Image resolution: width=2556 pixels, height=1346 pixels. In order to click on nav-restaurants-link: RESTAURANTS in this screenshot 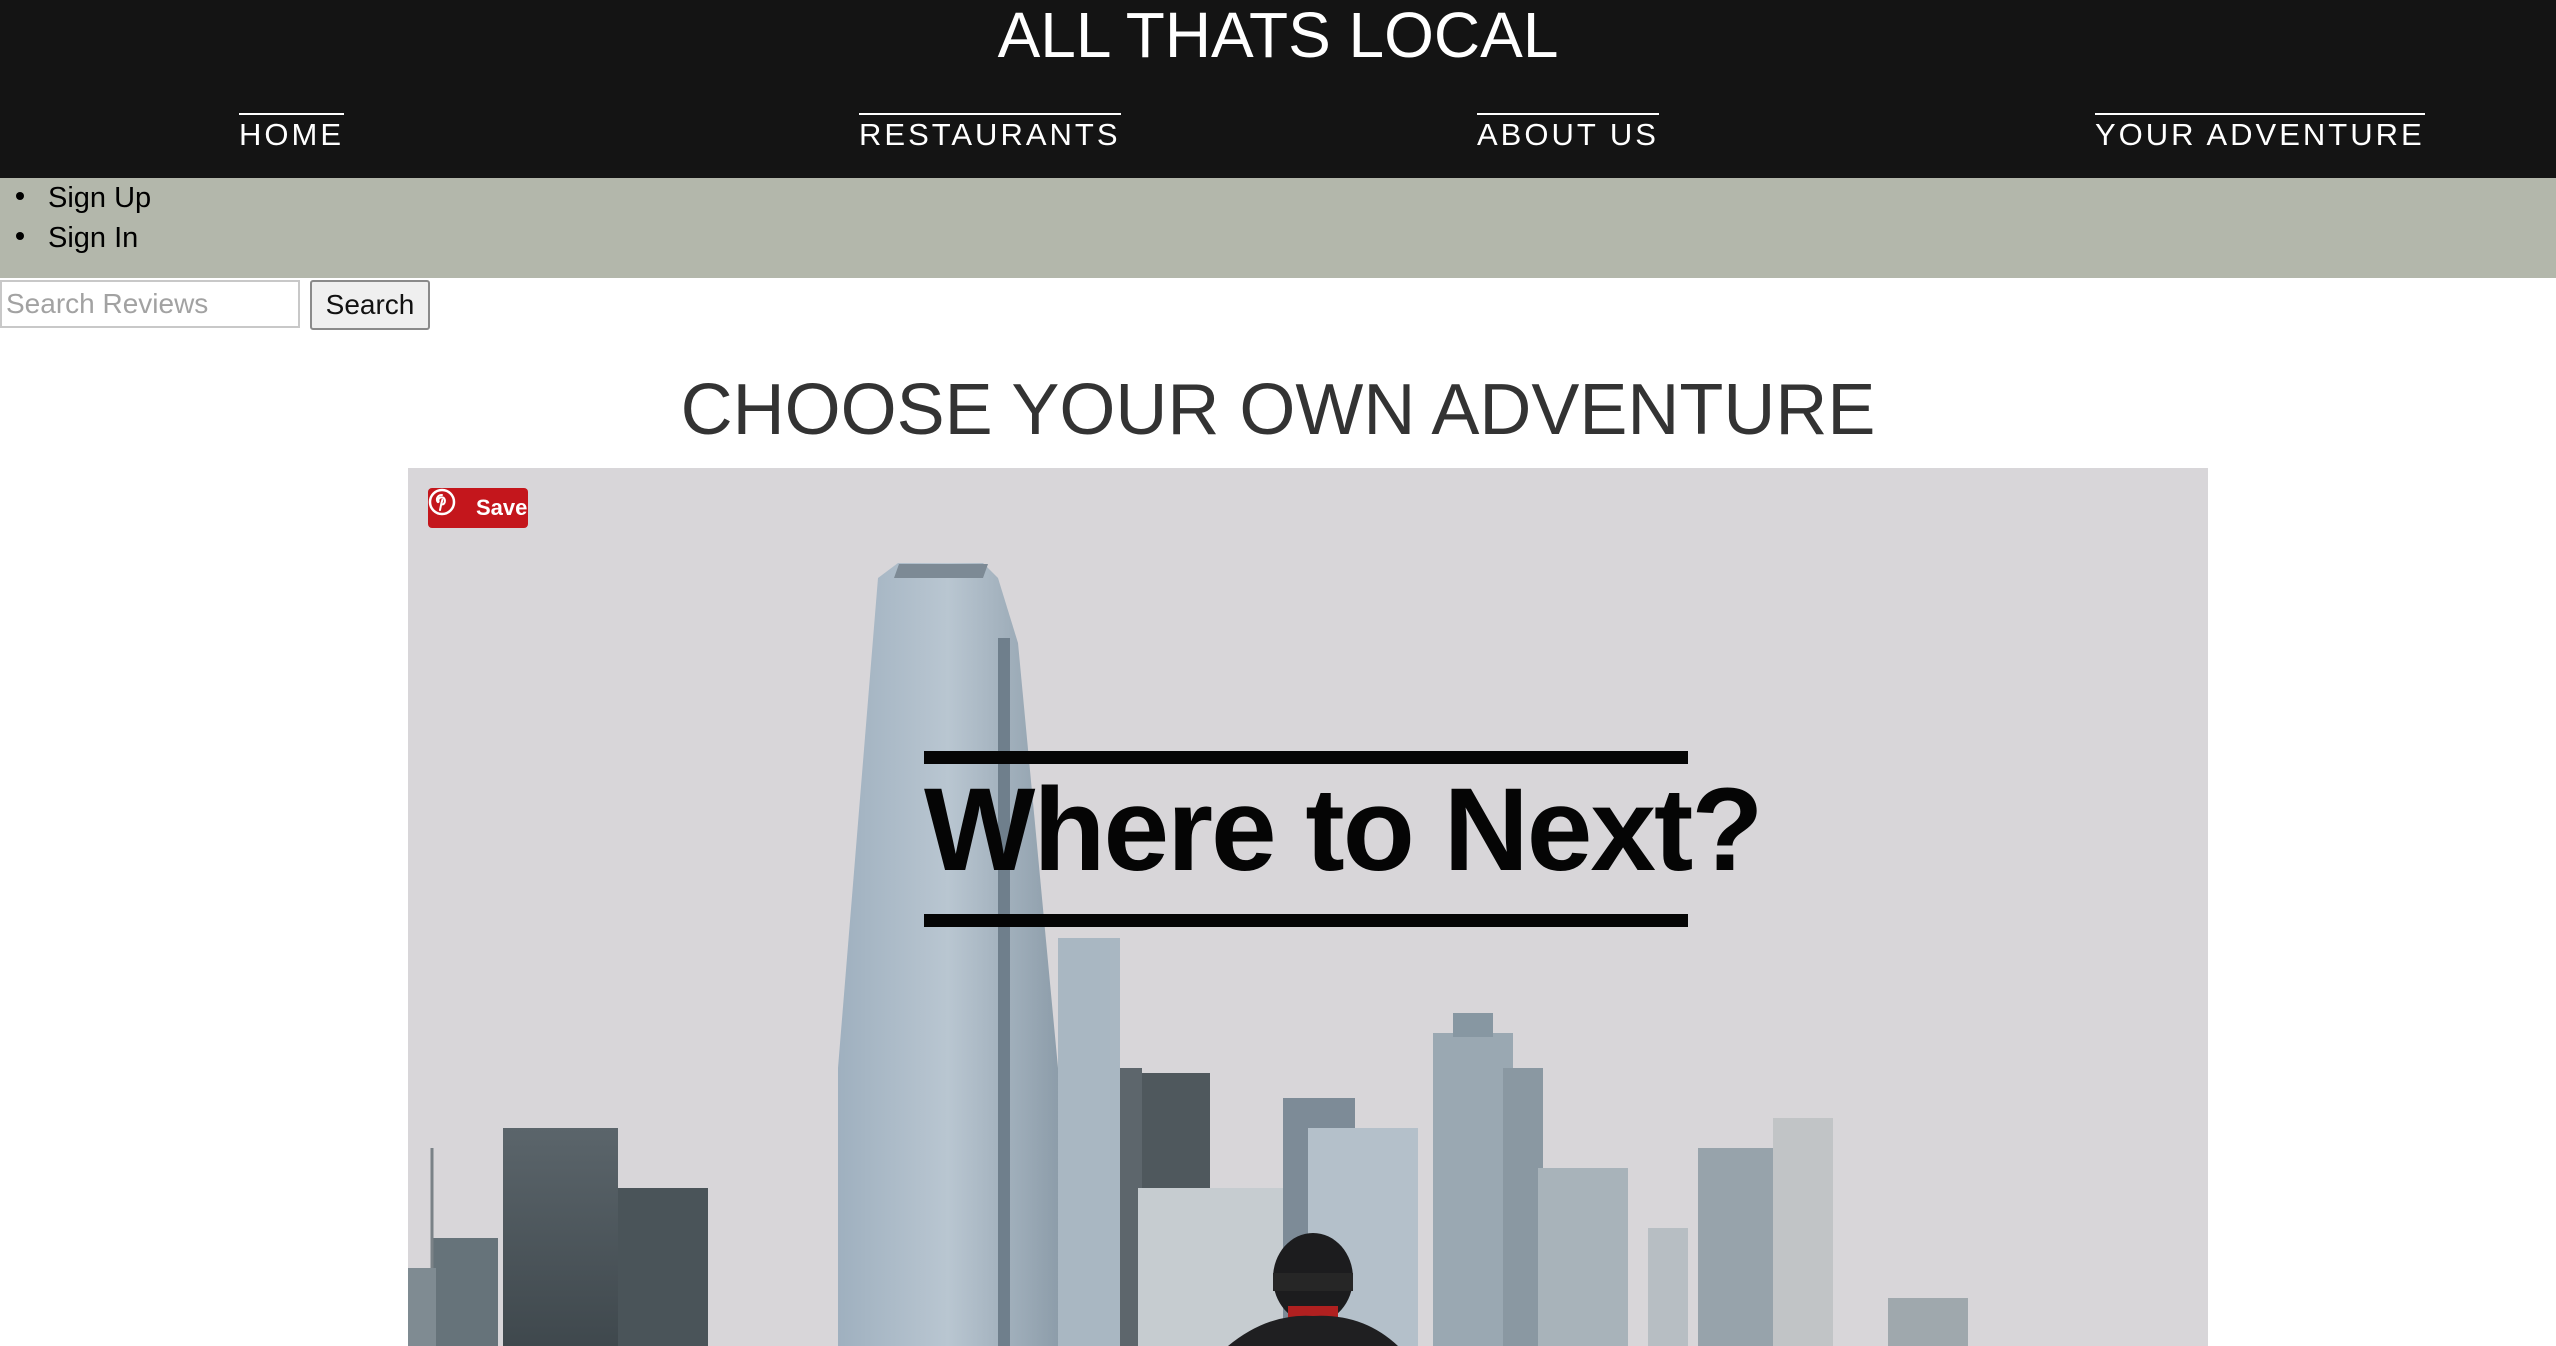, I will do `click(990, 134)`.